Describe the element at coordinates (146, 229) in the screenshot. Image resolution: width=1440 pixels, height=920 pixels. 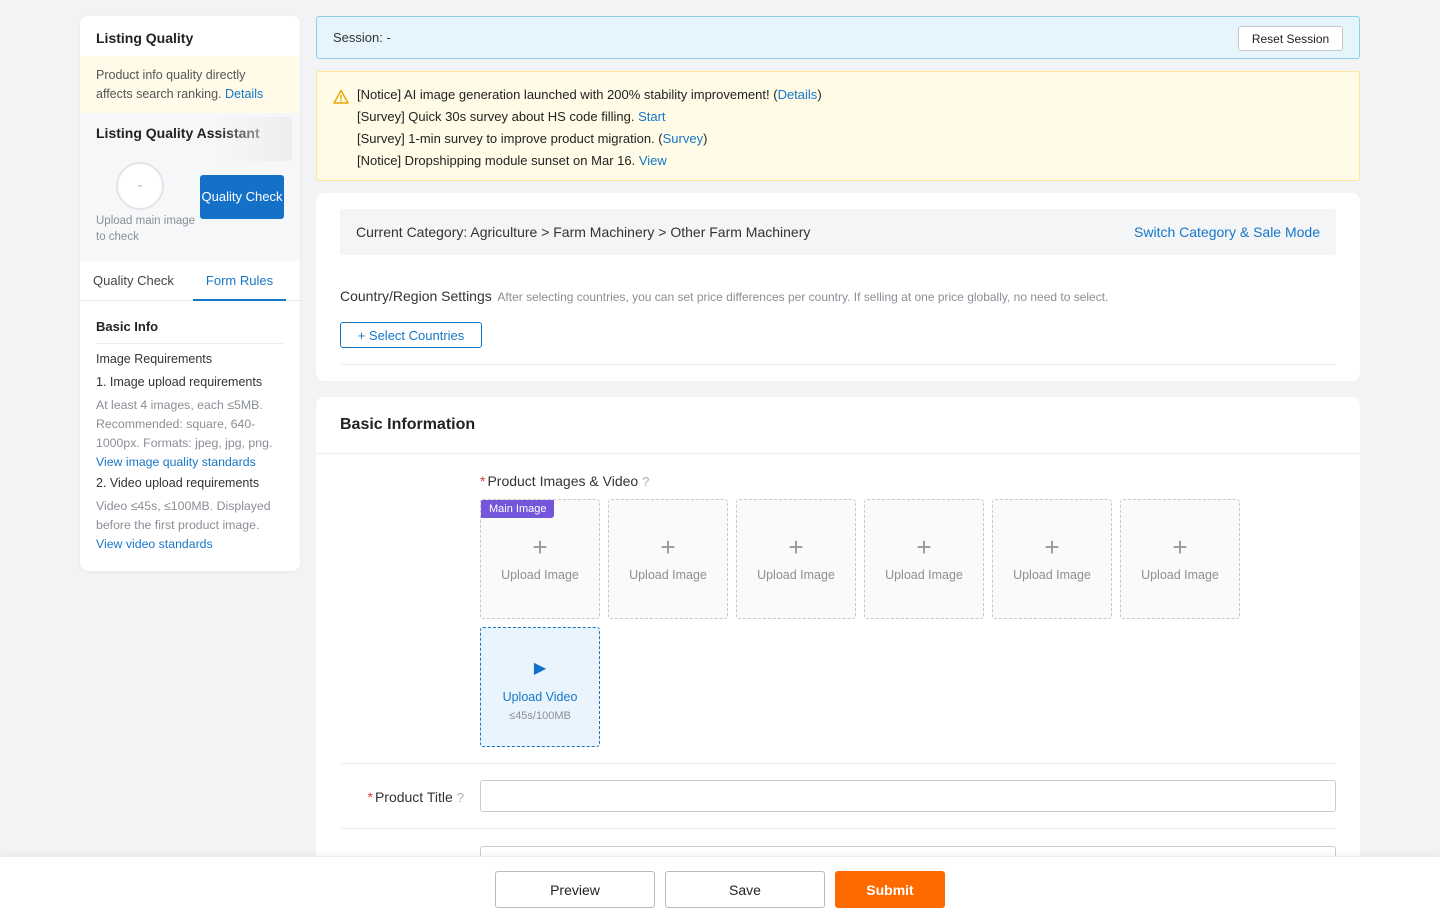
I see `upload-hint: Upload main image to check` at that location.